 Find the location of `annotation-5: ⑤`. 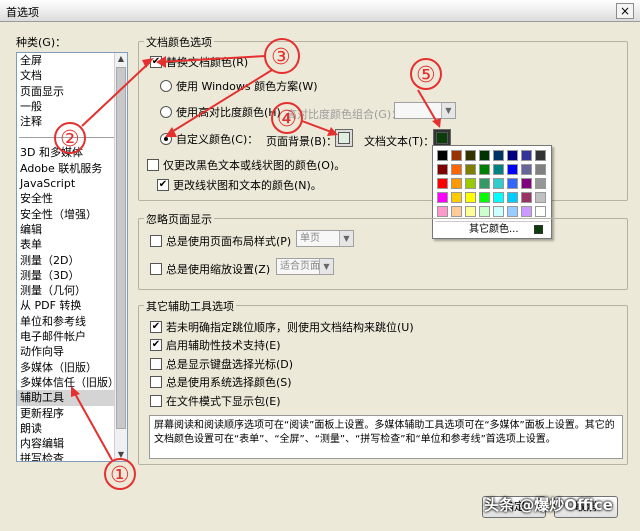

annotation-5: ⑤ is located at coordinates (426, 93).